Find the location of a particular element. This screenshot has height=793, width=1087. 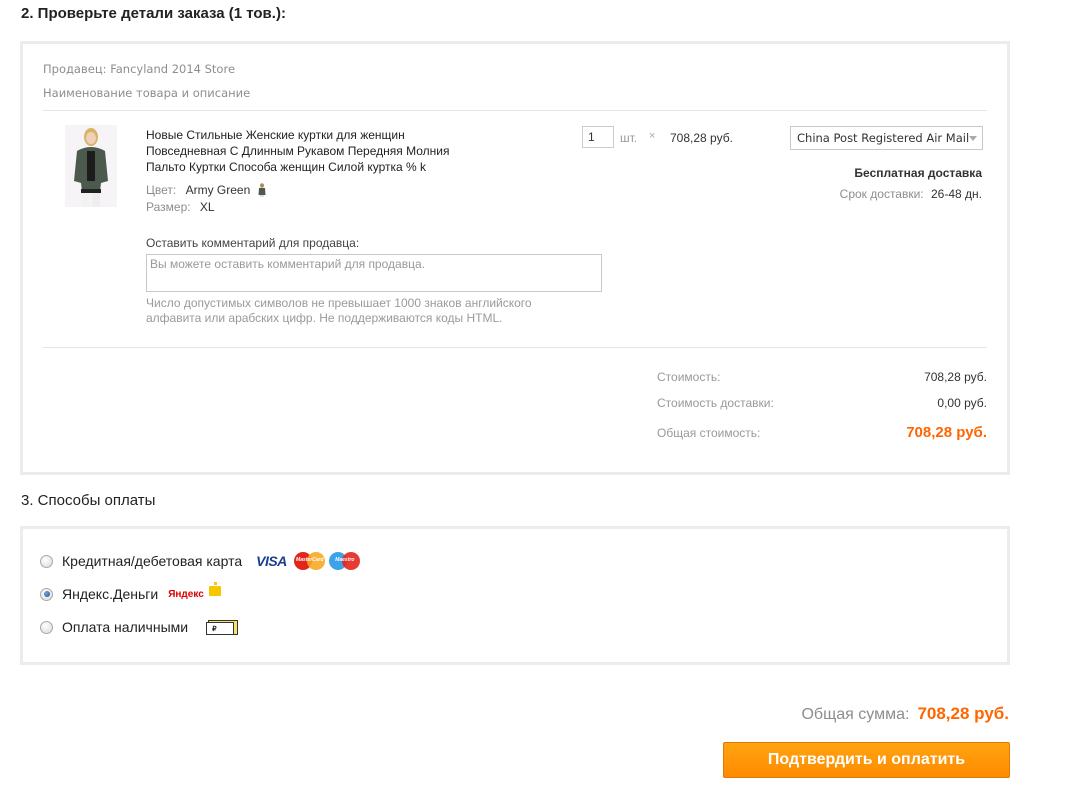

size-value: XL is located at coordinates (207, 207).